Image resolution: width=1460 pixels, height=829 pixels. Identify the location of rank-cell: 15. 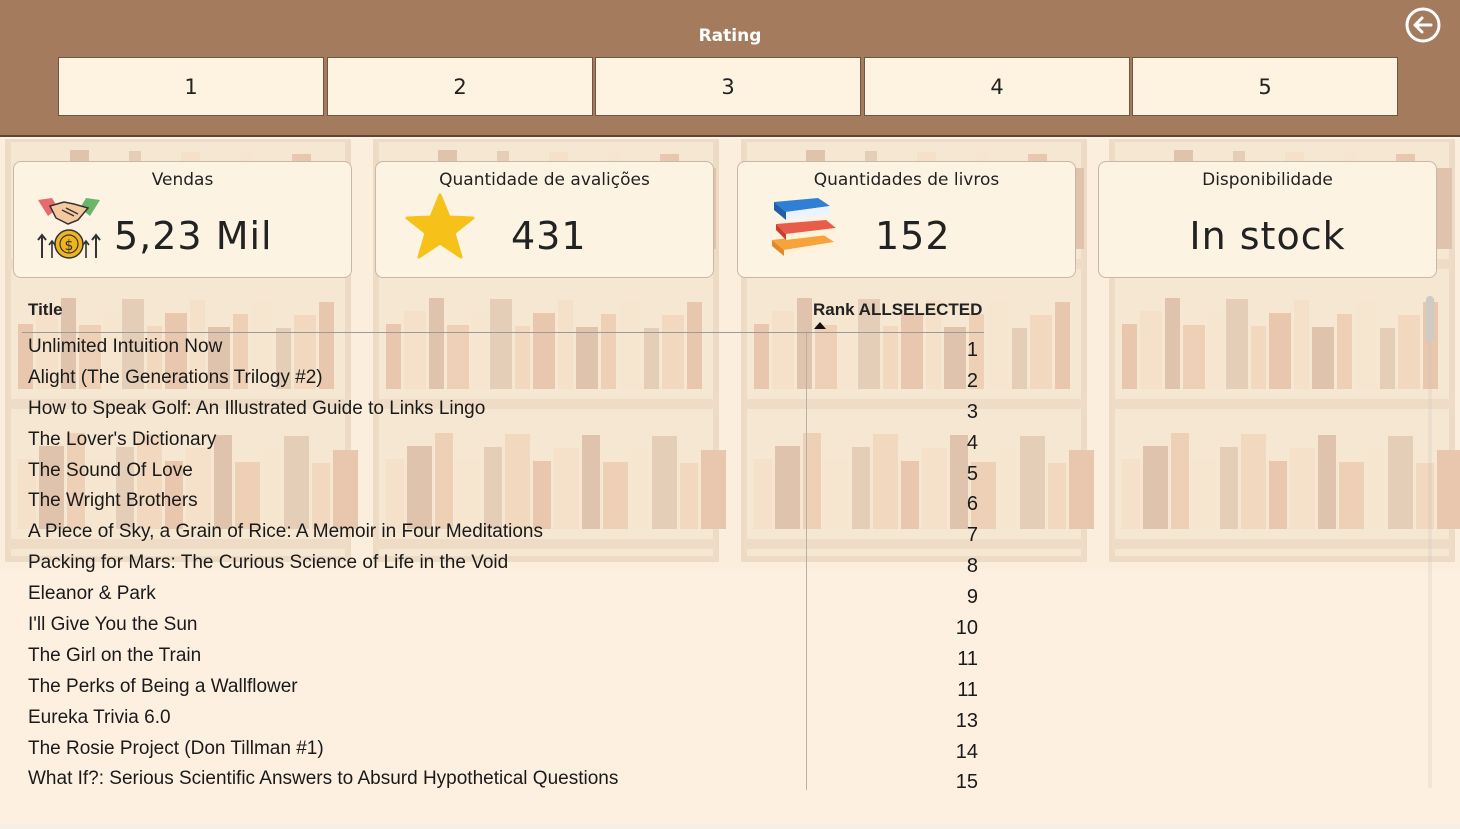
(966, 780).